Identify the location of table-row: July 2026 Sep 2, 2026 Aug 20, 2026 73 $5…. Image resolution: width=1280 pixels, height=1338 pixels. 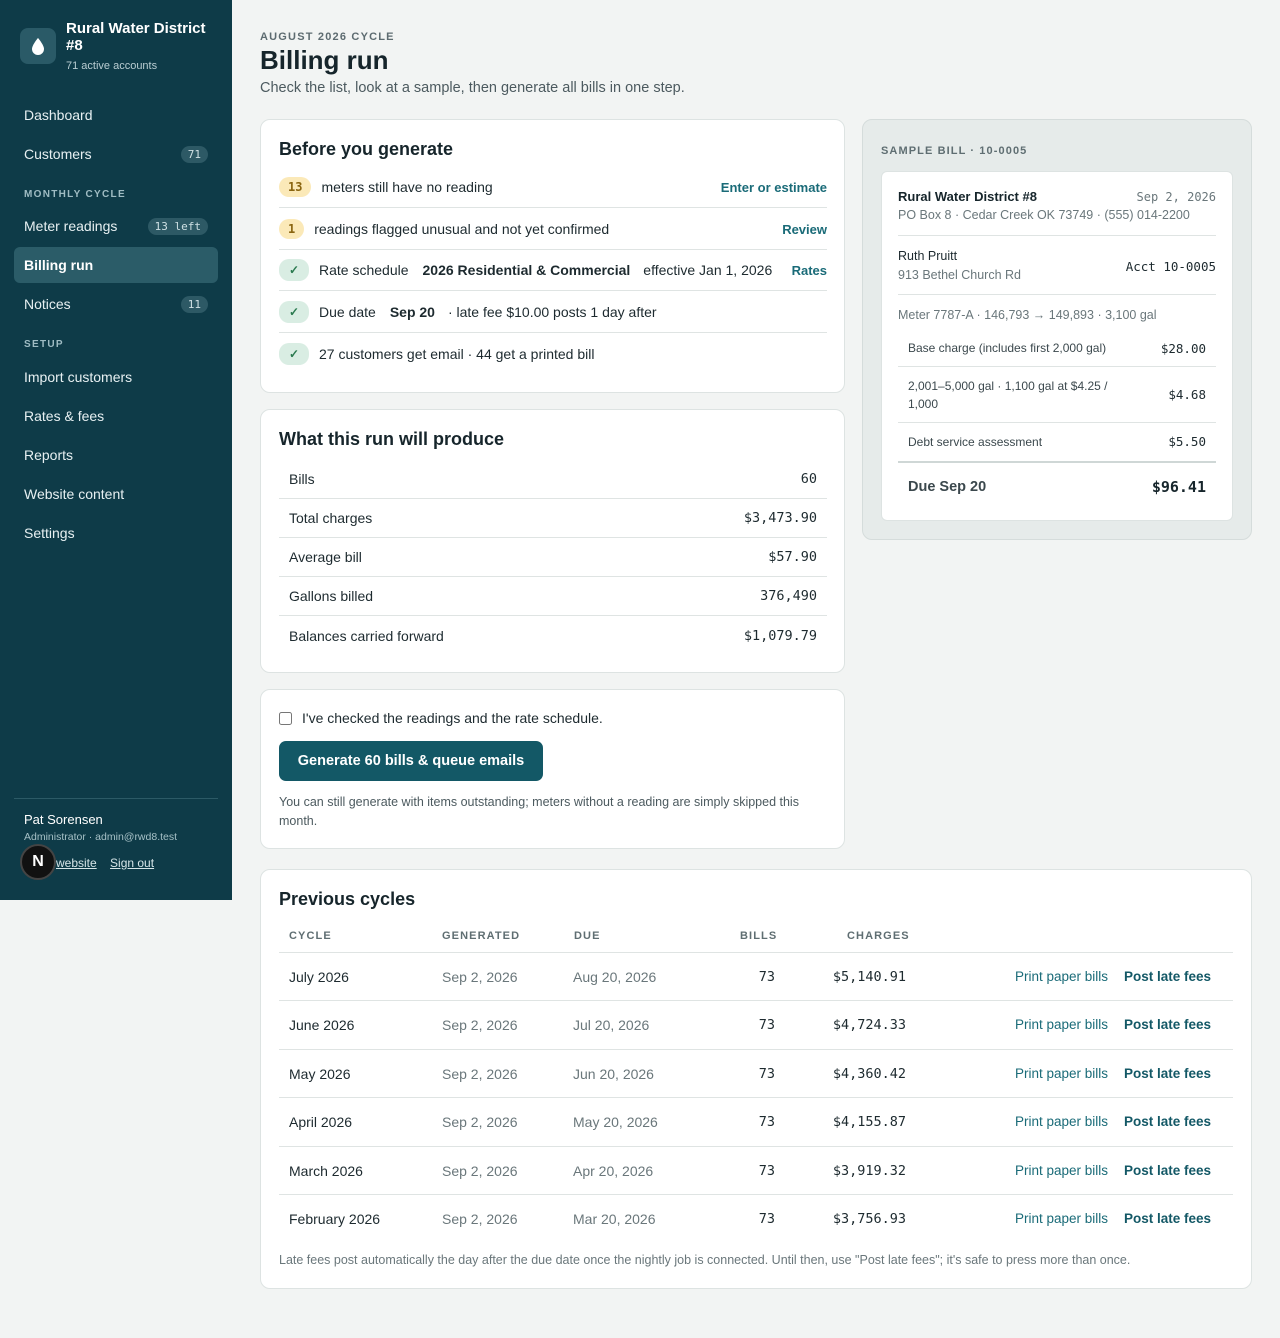
(756, 976).